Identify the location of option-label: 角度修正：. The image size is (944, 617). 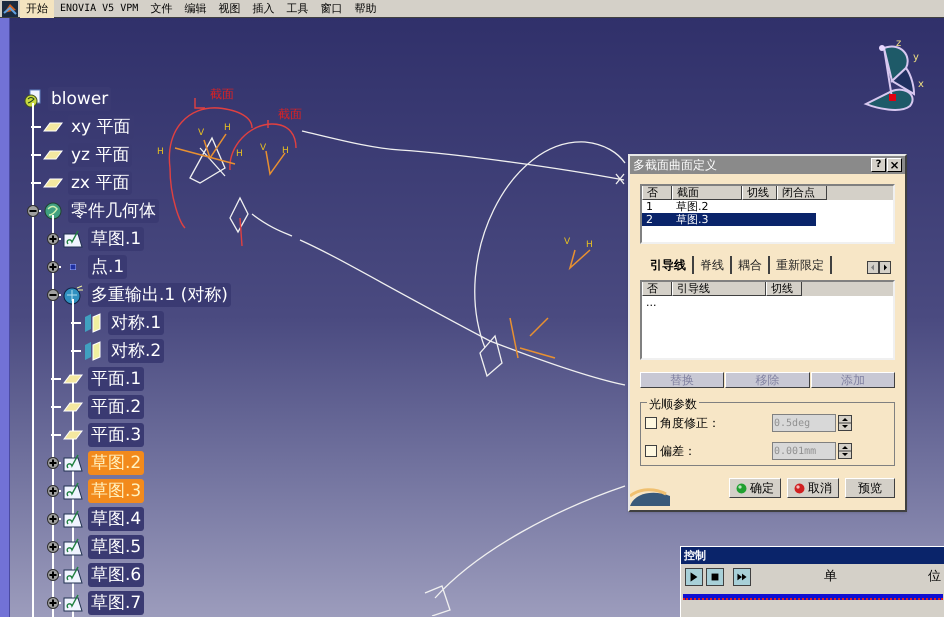
(690, 423).